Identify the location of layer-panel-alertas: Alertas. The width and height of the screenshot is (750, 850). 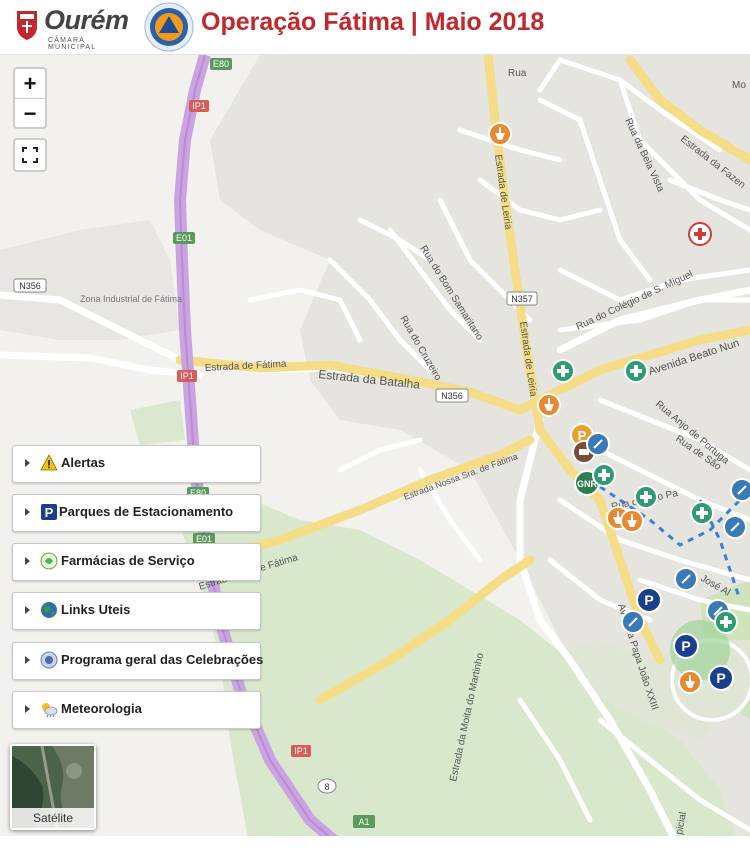
(136, 464).